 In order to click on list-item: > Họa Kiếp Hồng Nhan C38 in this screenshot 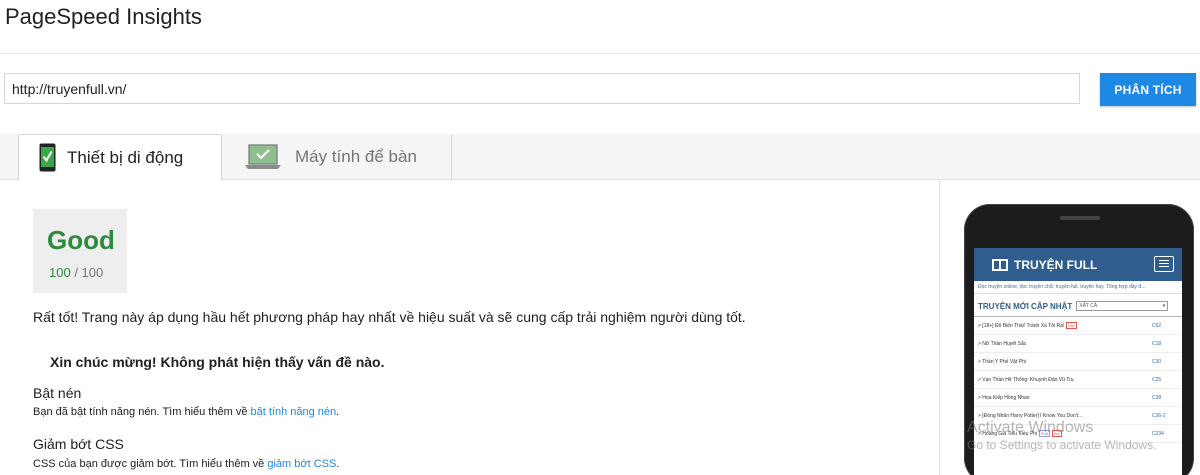, I will do `click(1078, 398)`.